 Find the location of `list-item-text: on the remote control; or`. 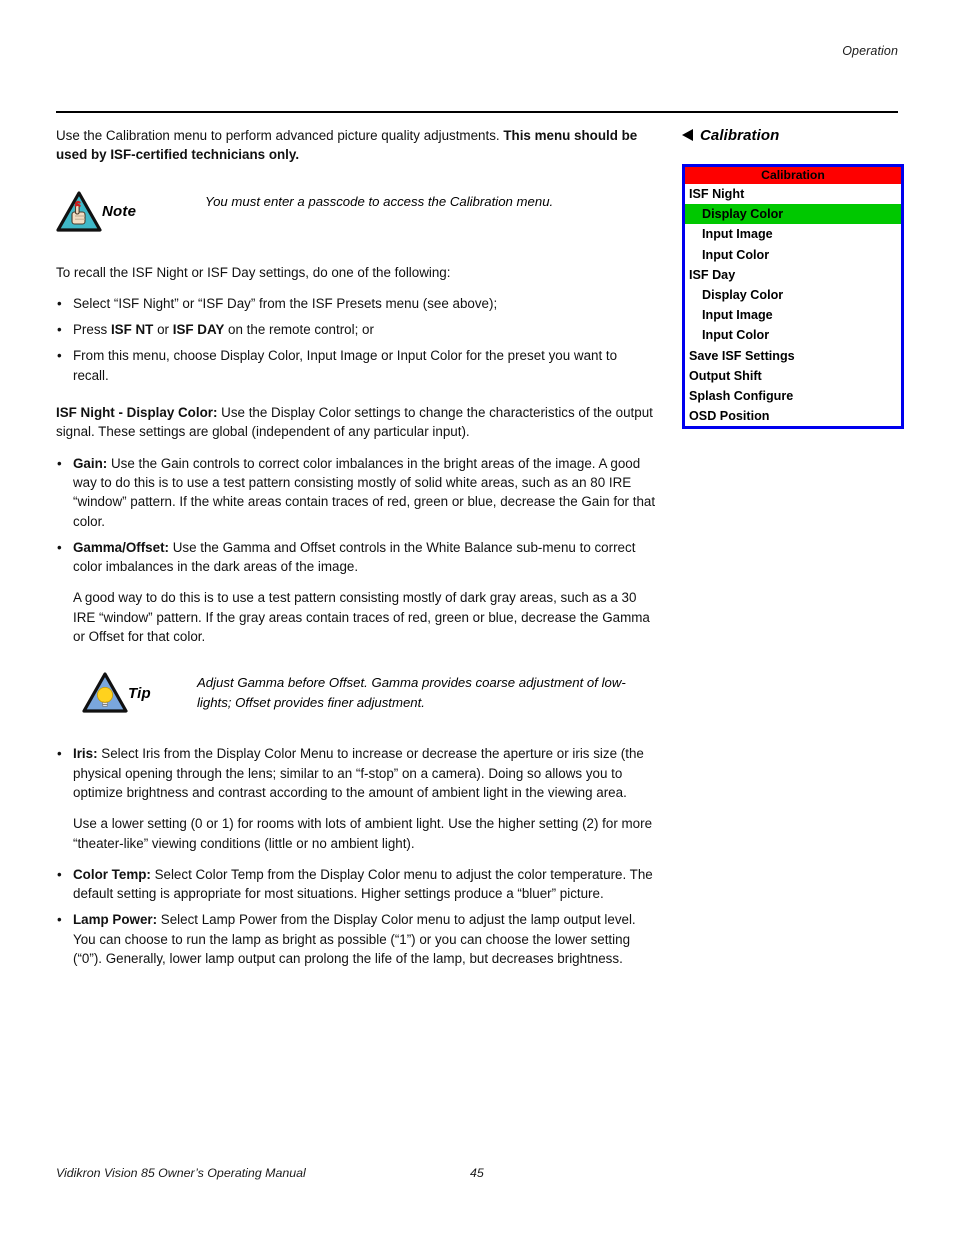

list-item-text: on the remote control; or is located at coordinates (299, 330).